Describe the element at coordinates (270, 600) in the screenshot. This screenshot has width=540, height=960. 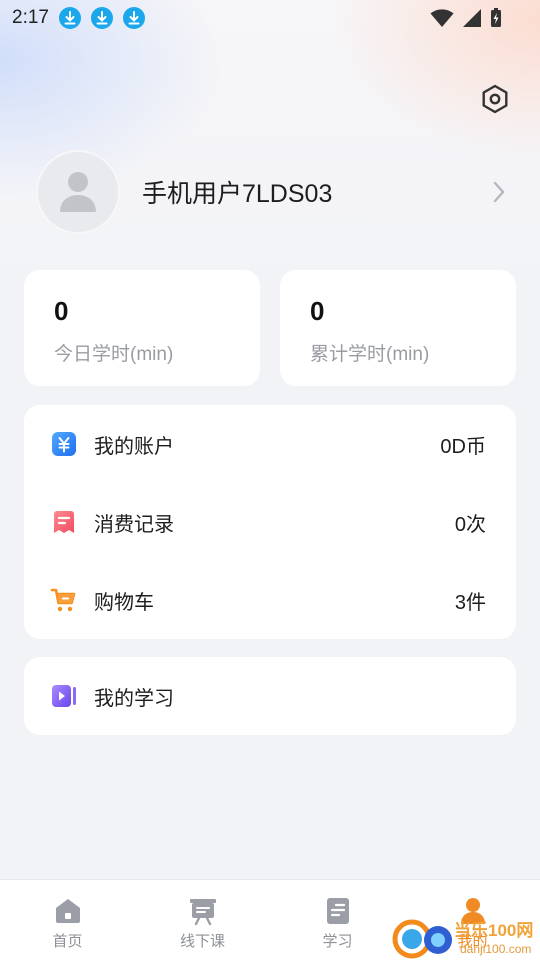
I see `menu-item-cart: 购物车 3件` at that location.